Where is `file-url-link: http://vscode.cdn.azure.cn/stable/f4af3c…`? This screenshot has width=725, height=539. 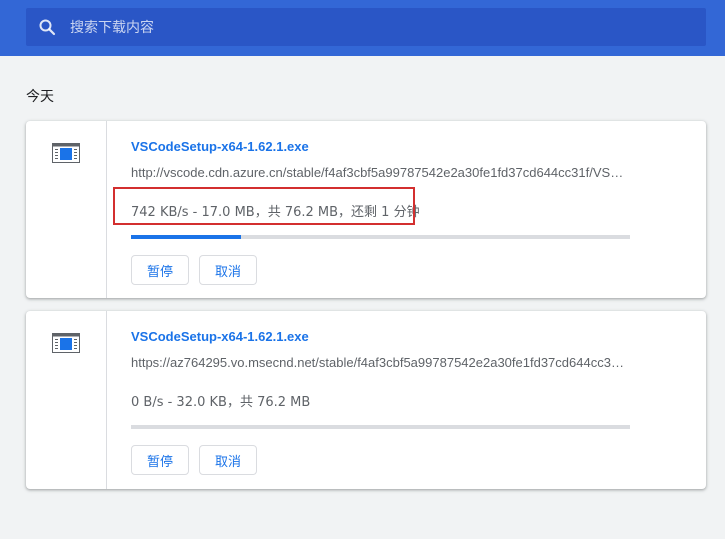
file-url-link: http://vscode.cdn.azure.cn/stable/f4af3c… is located at coordinates (381, 172).